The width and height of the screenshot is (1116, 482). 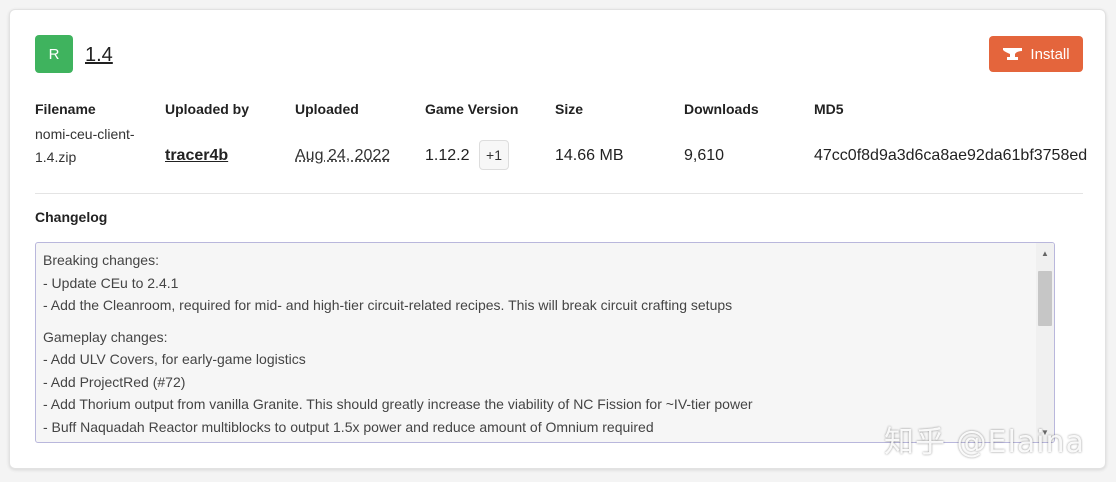 What do you see at coordinates (1013, 54) in the screenshot?
I see `anvil-icon` at bounding box center [1013, 54].